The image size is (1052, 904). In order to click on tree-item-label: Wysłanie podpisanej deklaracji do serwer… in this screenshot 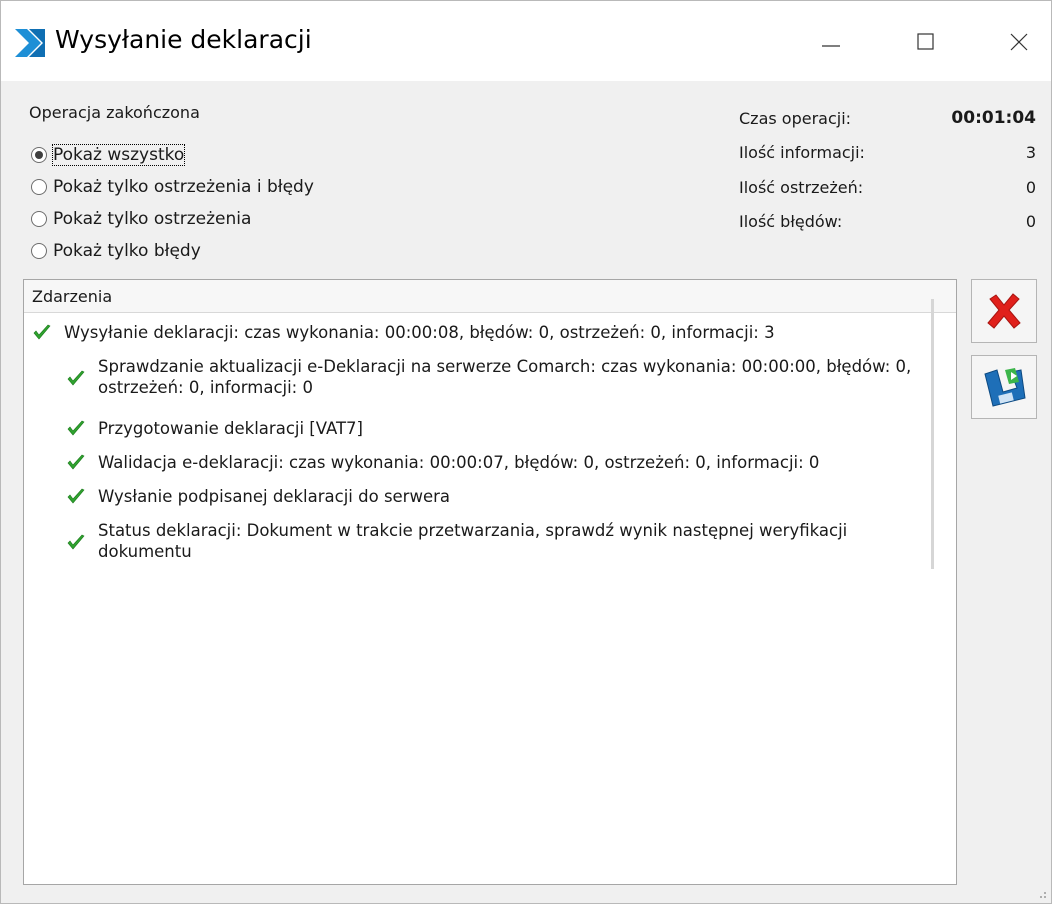, I will do `click(274, 496)`.